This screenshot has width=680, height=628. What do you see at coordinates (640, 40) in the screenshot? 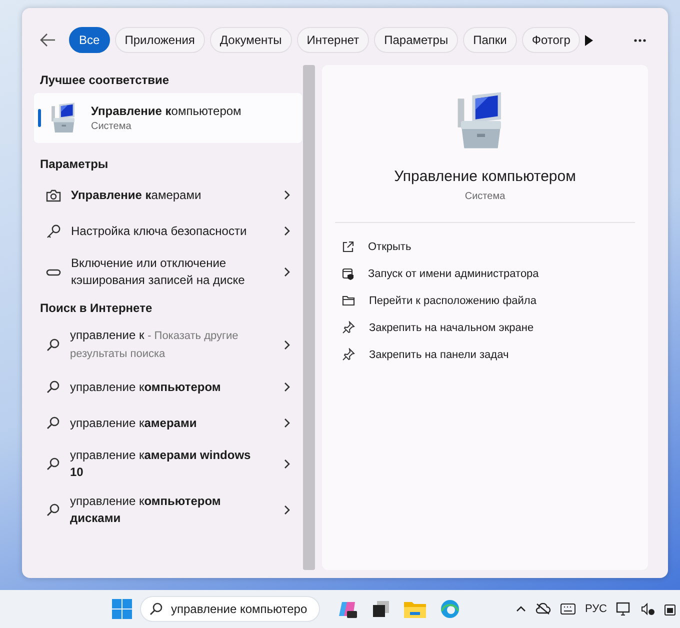
I see `more-icon` at bounding box center [640, 40].